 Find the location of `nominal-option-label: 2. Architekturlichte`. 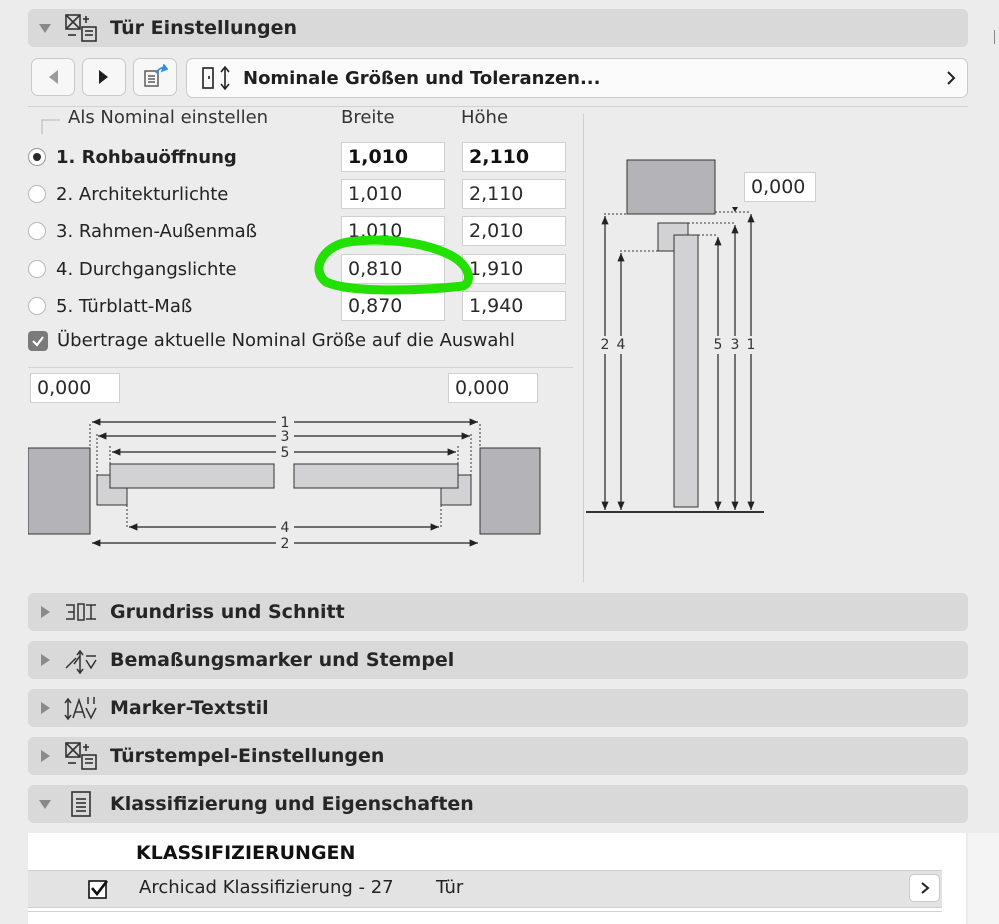

nominal-option-label: 2. Architekturlichte is located at coordinates (142, 194).